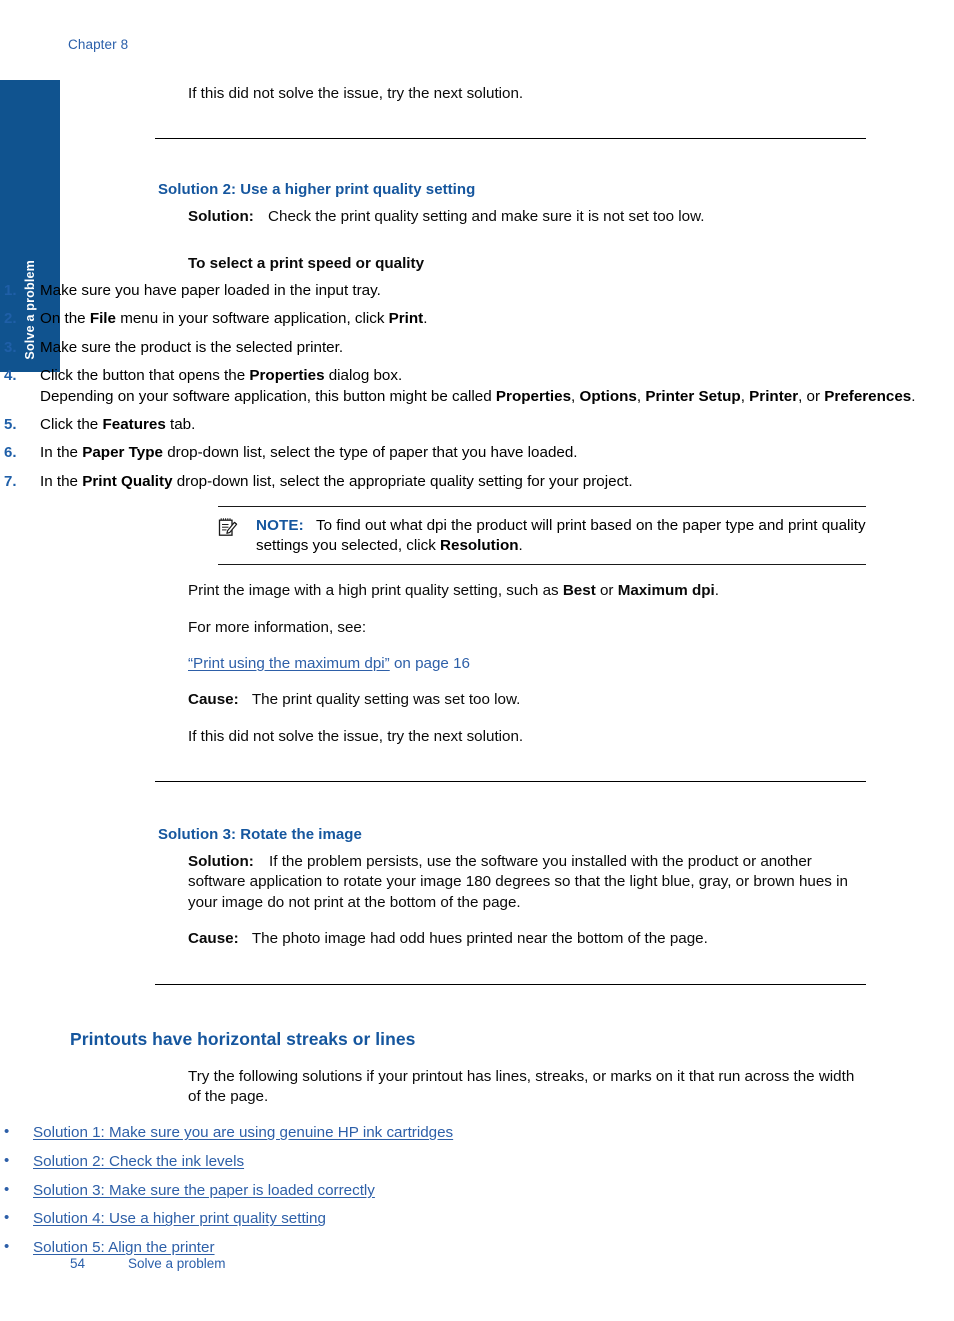  I want to click on body-text: , or, so click(811, 396).